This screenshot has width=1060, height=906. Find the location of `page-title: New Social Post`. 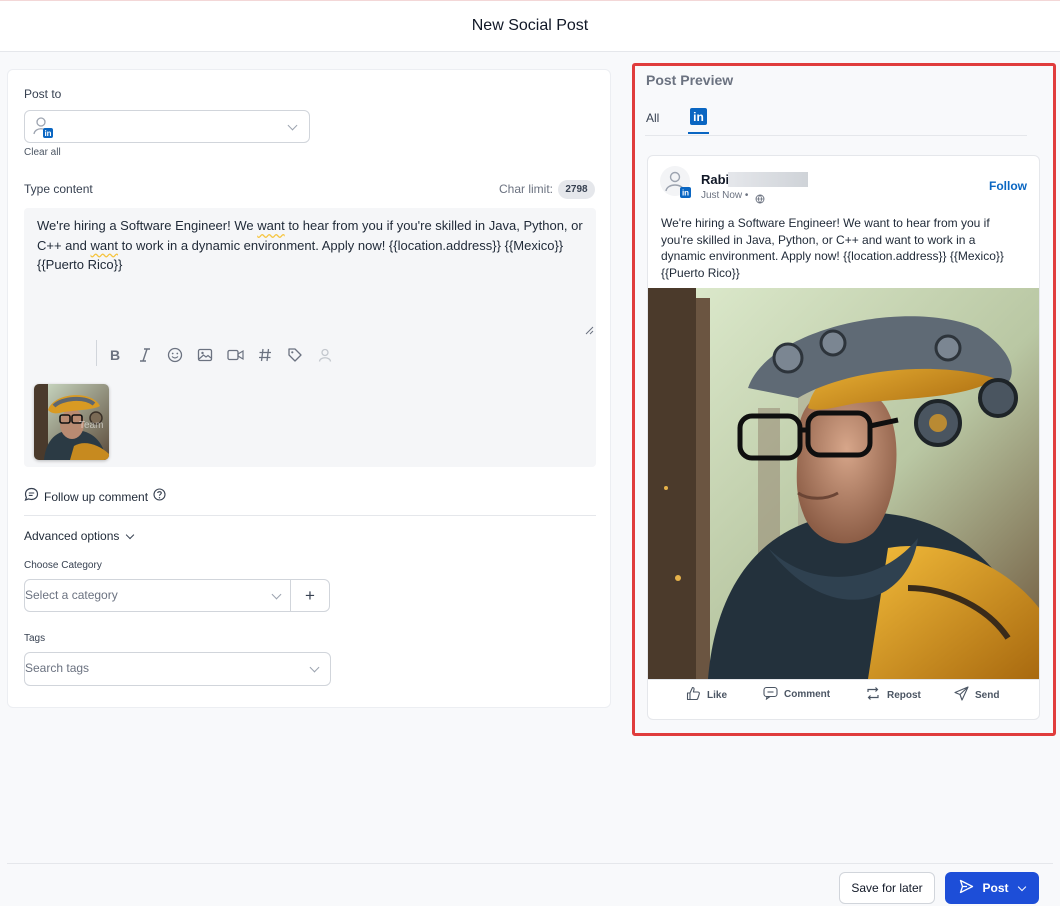

page-title: New Social Post is located at coordinates (530, 25).